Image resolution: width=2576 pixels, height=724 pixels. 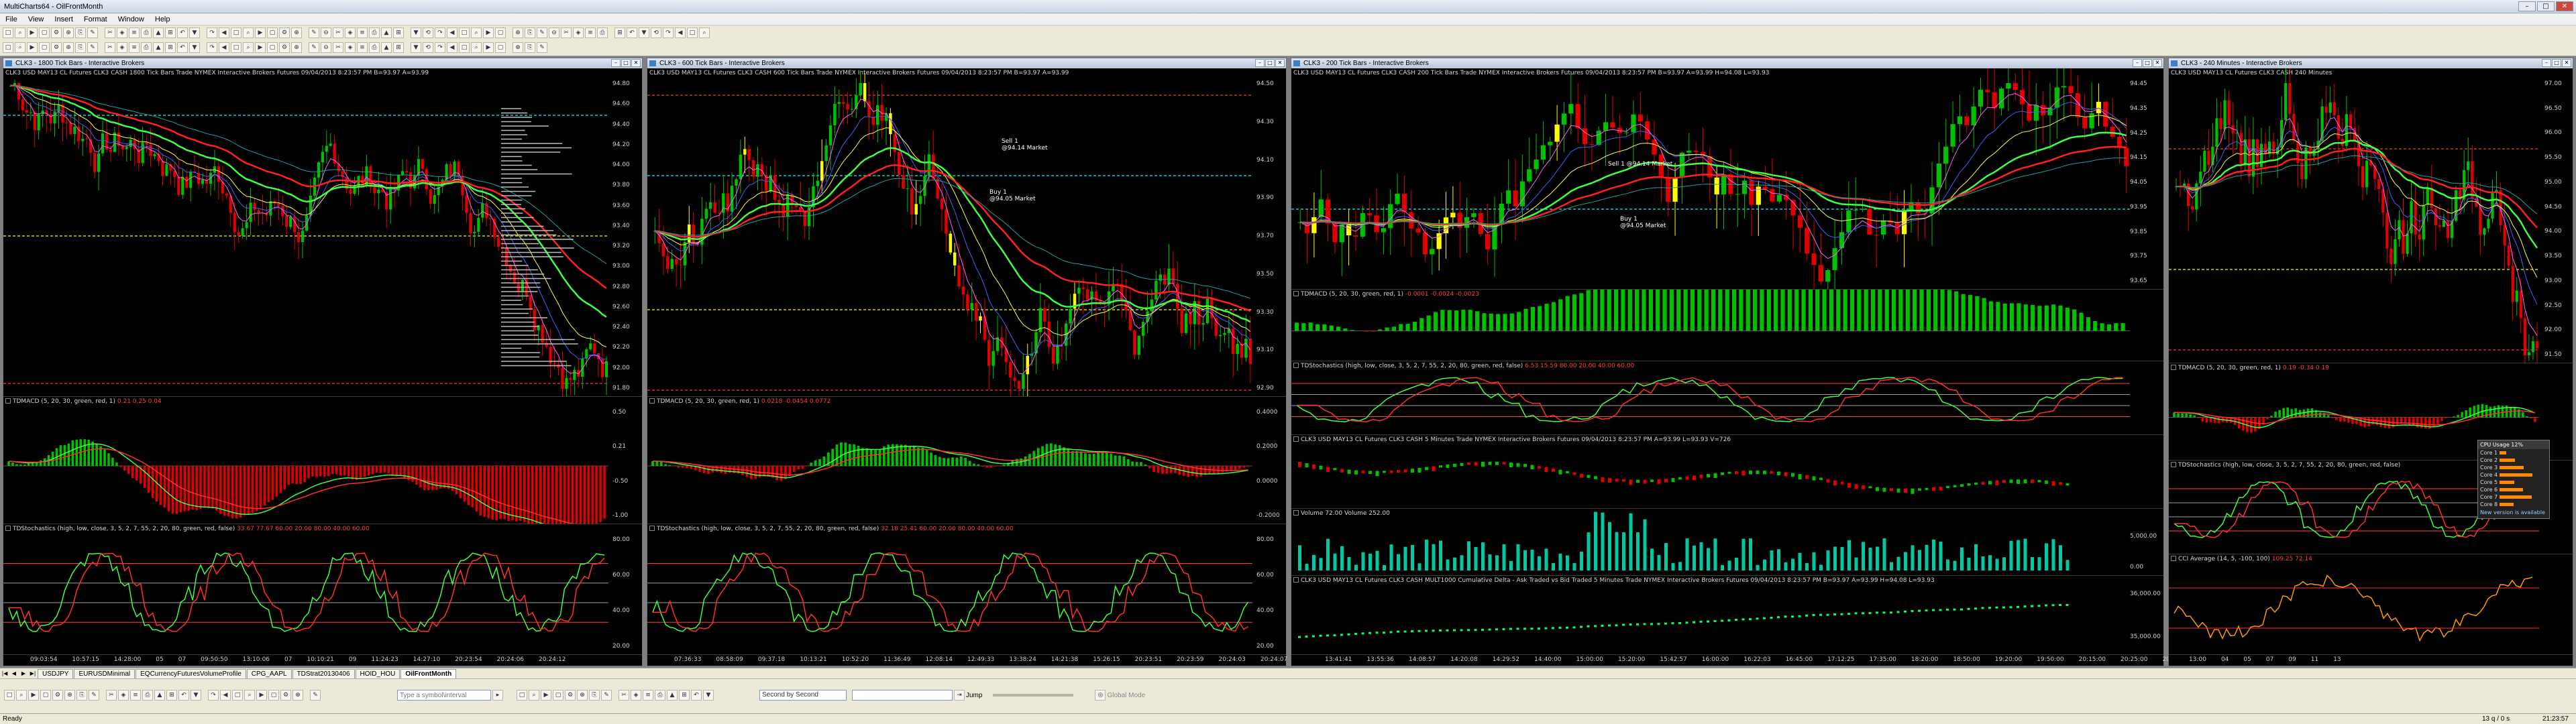 I want to click on tab-oilfrontmonth: OilFrontMonth, so click(x=428, y=673).